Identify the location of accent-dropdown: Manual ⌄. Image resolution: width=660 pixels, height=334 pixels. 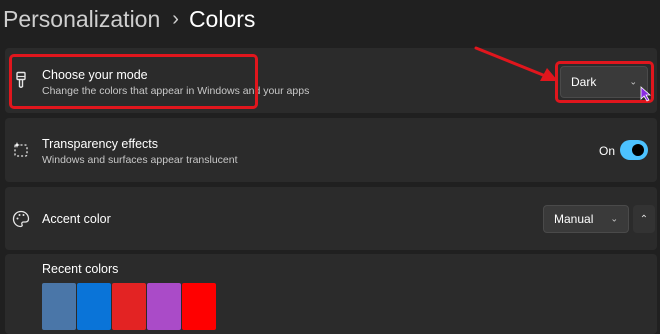
(586, 219).